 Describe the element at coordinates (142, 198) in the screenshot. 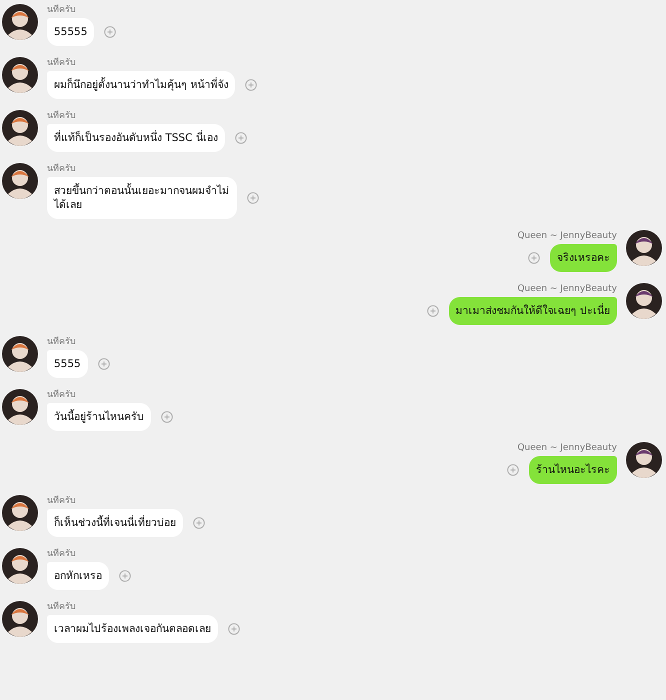

I see `message-bubble: สวยขึ้นกว่าตอนนั้นเยอะมากจนผมจำไม่ได้เลย` at that location.